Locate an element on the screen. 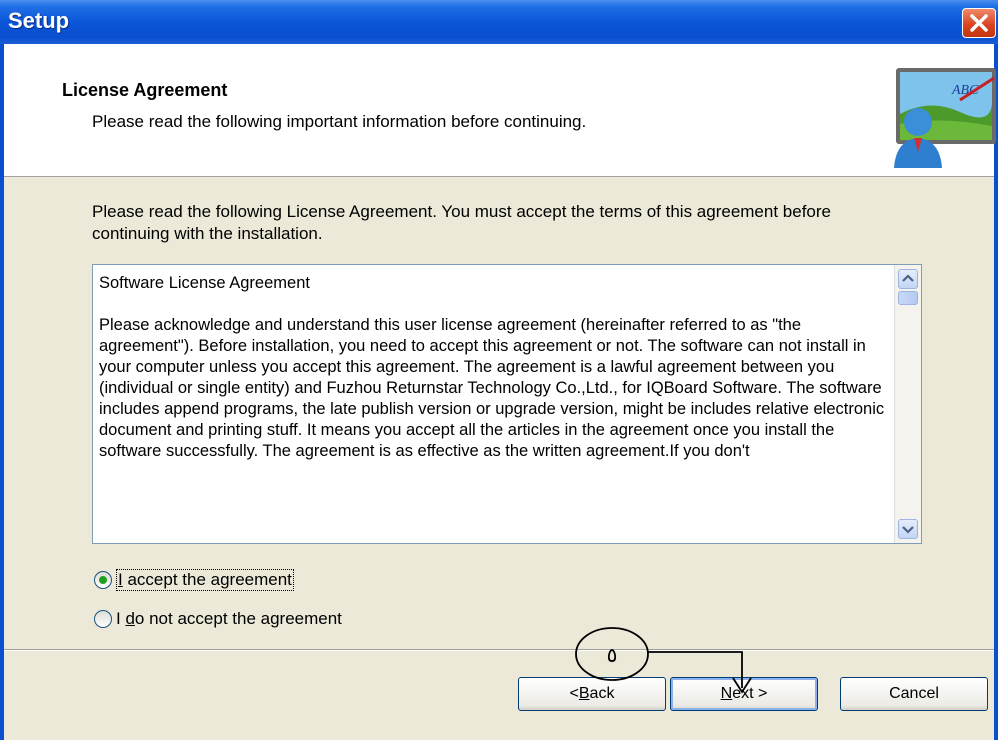 The image size is (998, 740). annotation-arrow is located at coordinates (695, 669).